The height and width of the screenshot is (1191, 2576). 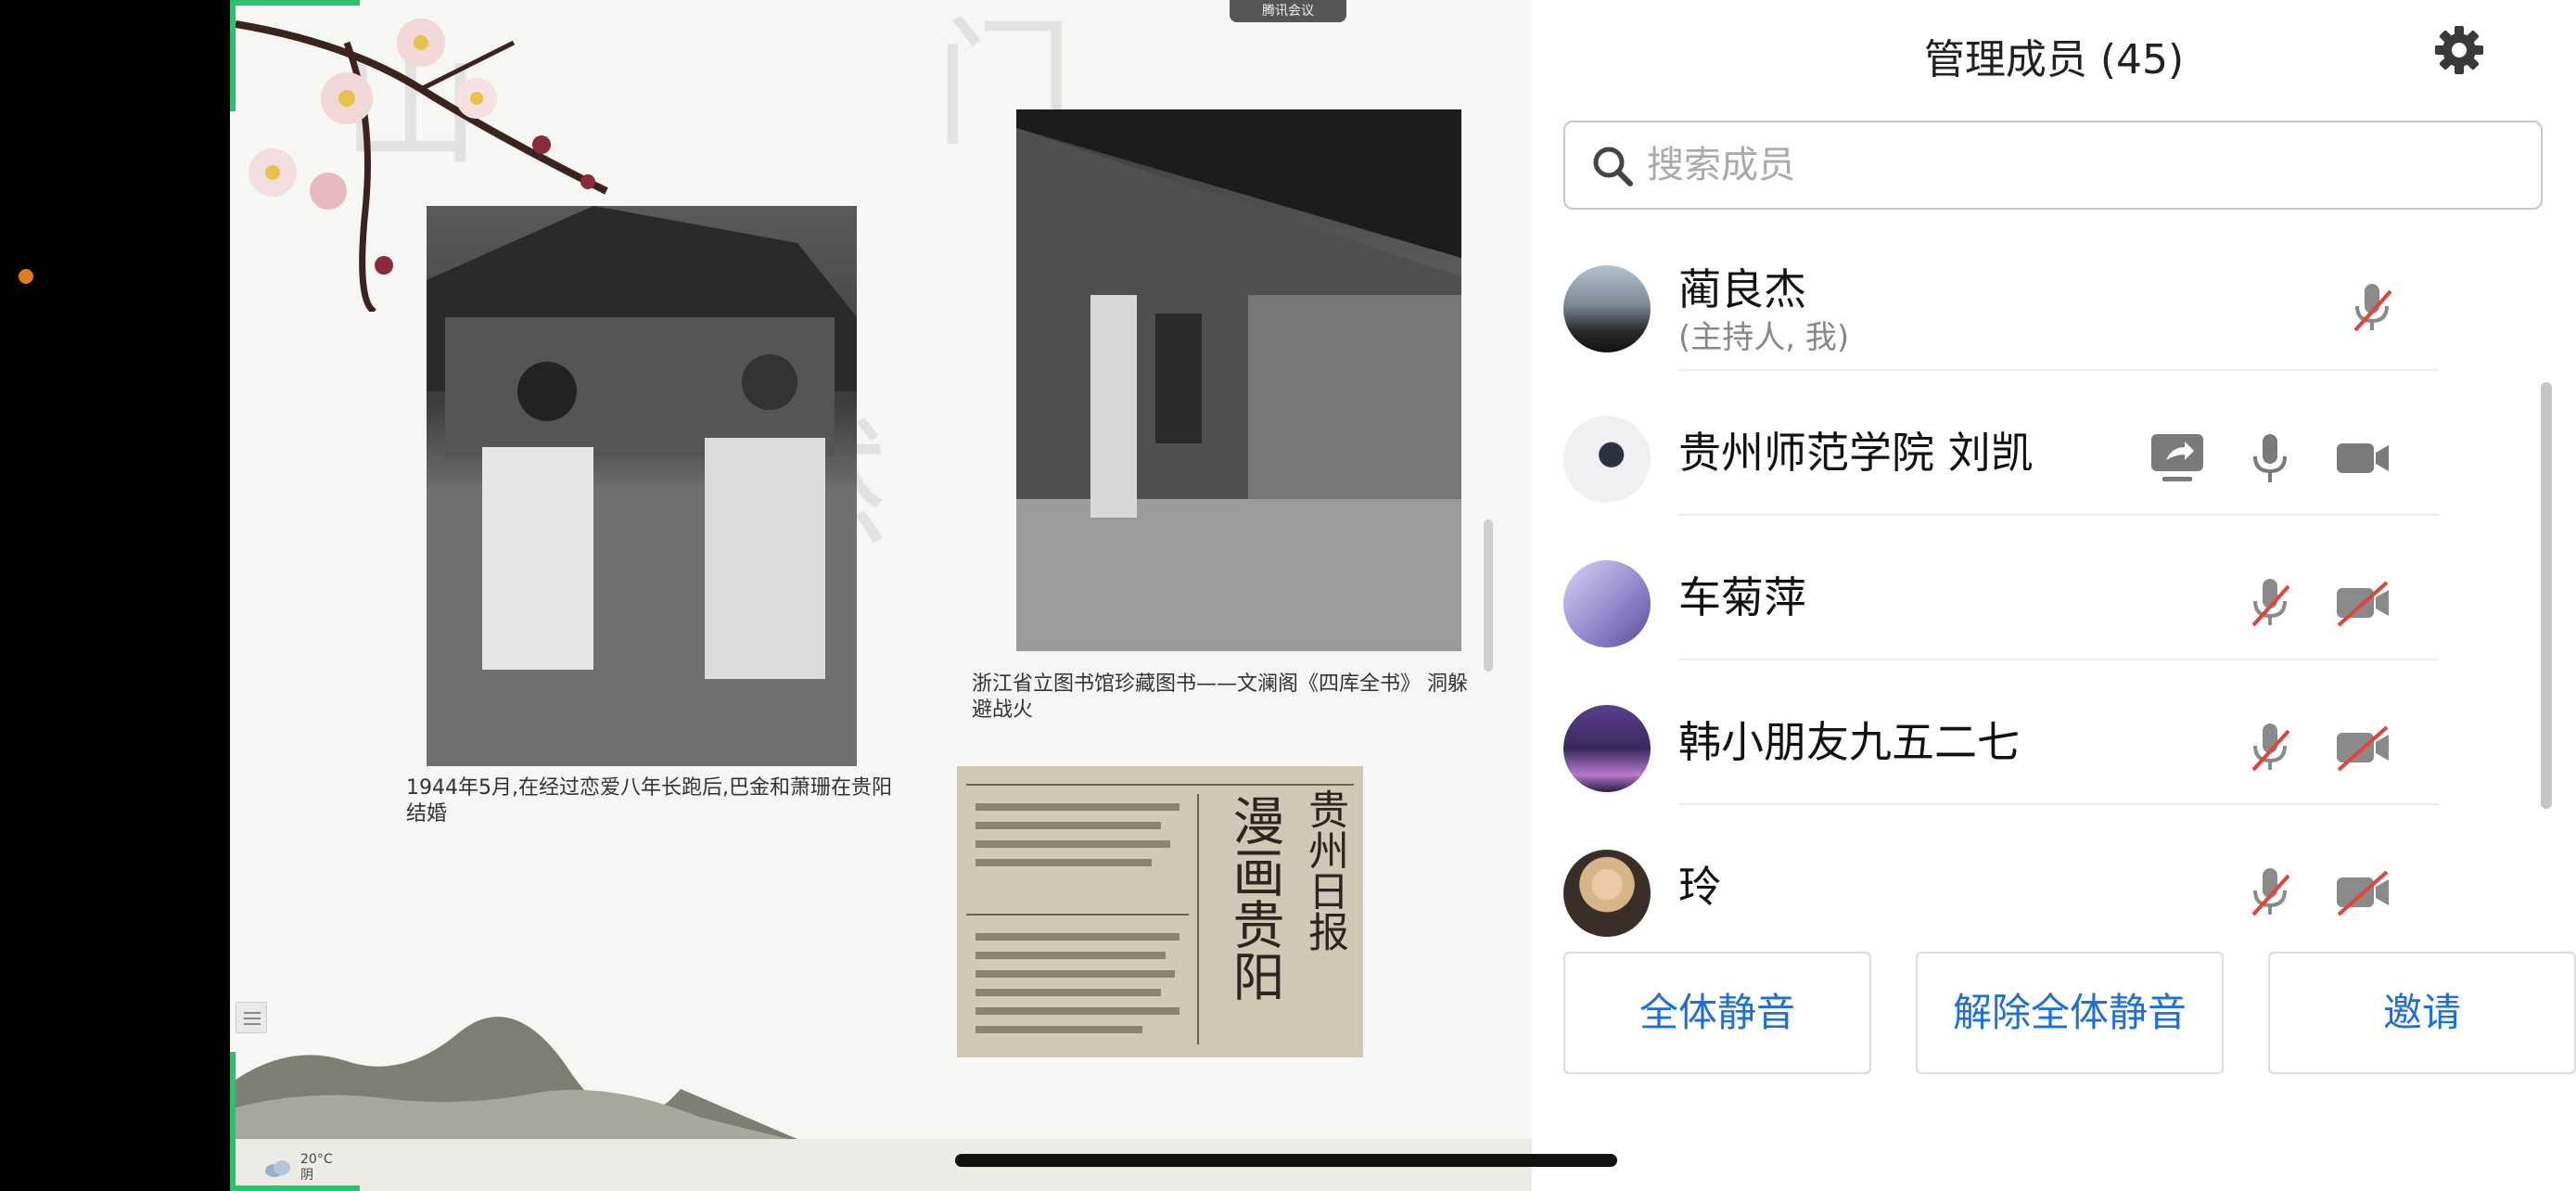 What do you see at coordinates (1324, 870) in the screenshot?
I see `newspaper-title: 贵州日报` at bounding box center [1324, 870].